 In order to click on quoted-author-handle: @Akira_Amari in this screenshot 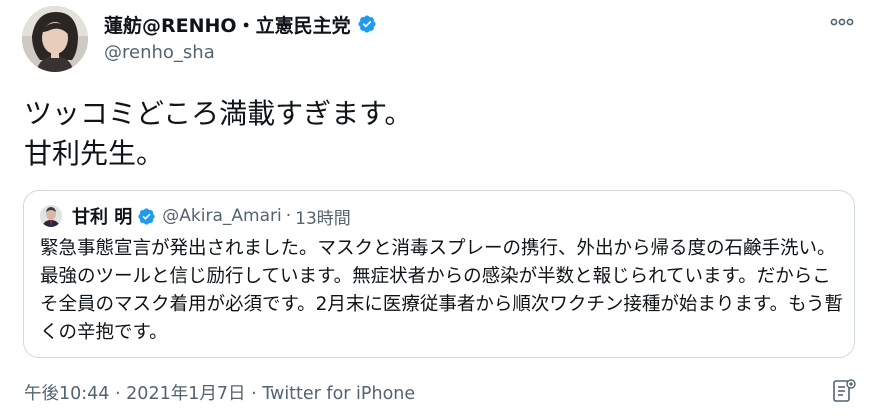, I will do `click(222, 216)`.